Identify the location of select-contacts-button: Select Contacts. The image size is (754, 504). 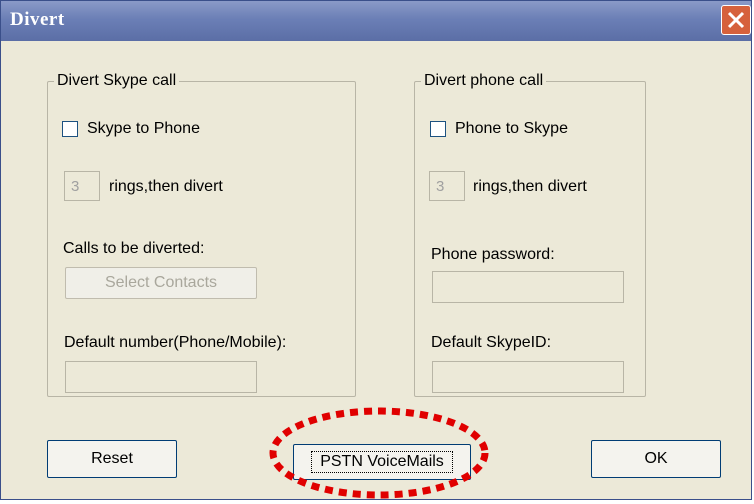
(161, 283).